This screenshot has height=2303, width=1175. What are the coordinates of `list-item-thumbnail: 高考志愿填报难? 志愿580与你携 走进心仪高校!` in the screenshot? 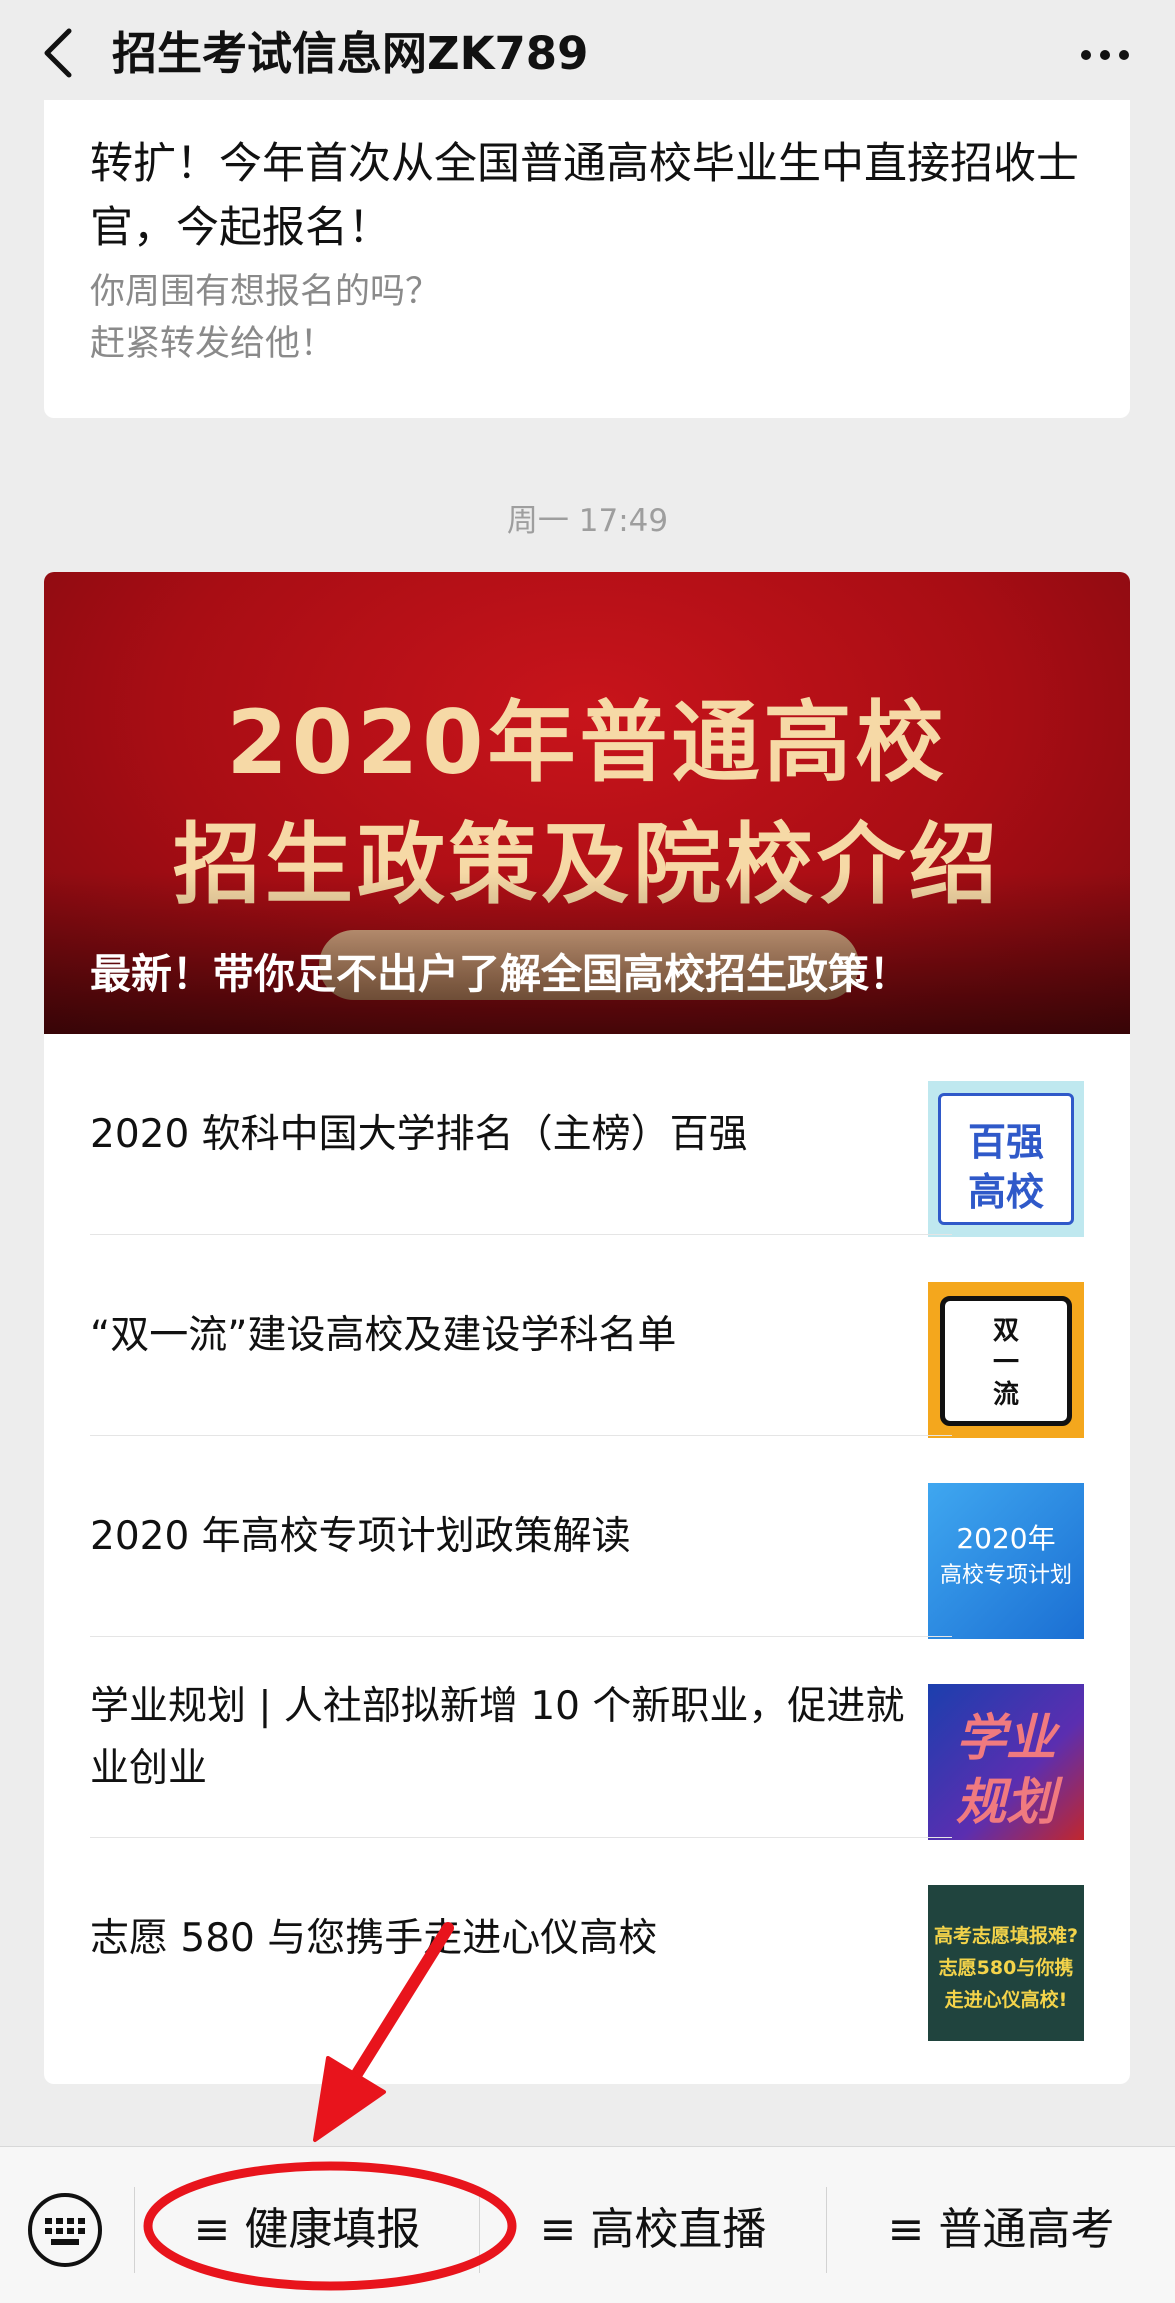 It's located at (1006, 1963).